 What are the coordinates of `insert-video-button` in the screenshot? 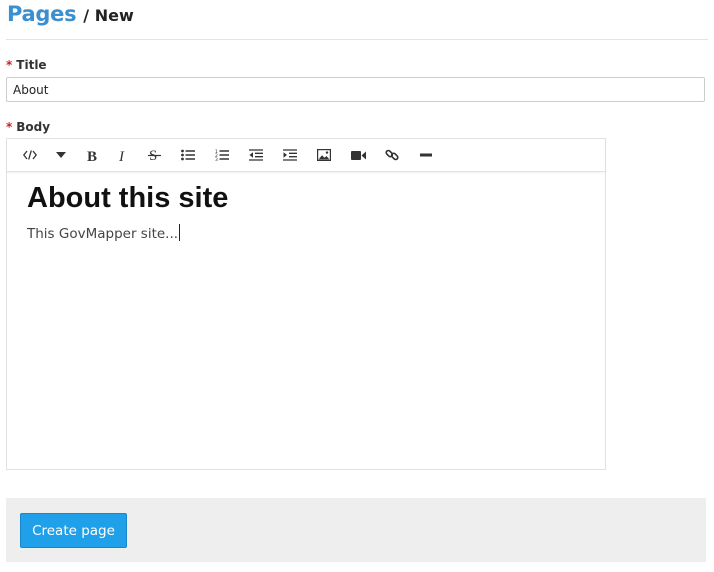 It's located at (358, 155).